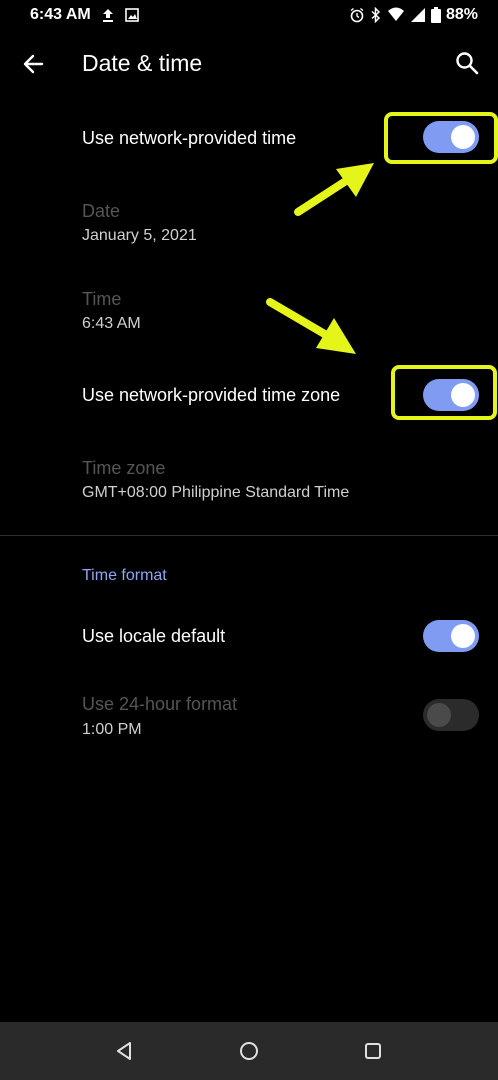 The height and width of the screenshot is (1080, 498). Describe the element at coordinates (142, 63) in the screenshot. I see `page-title: Date & time` at that location.